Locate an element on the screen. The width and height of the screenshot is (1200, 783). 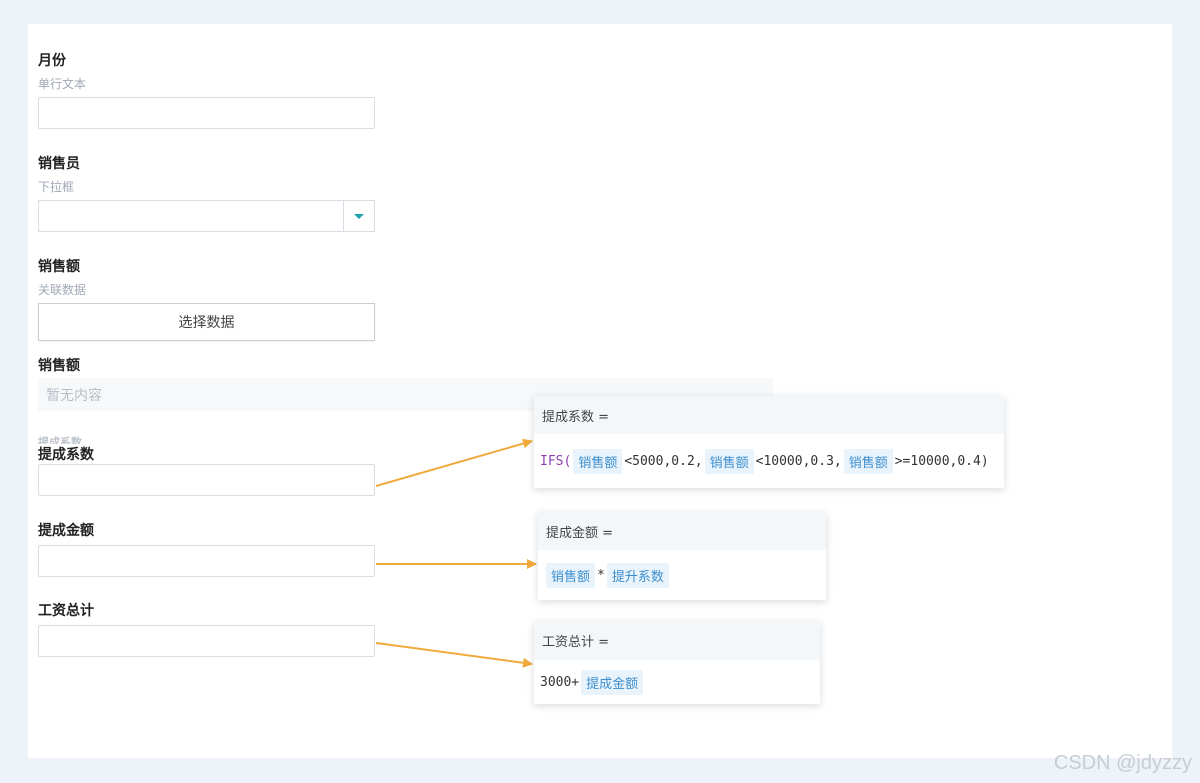
arrow-rate is located at coordinates (454, 462).